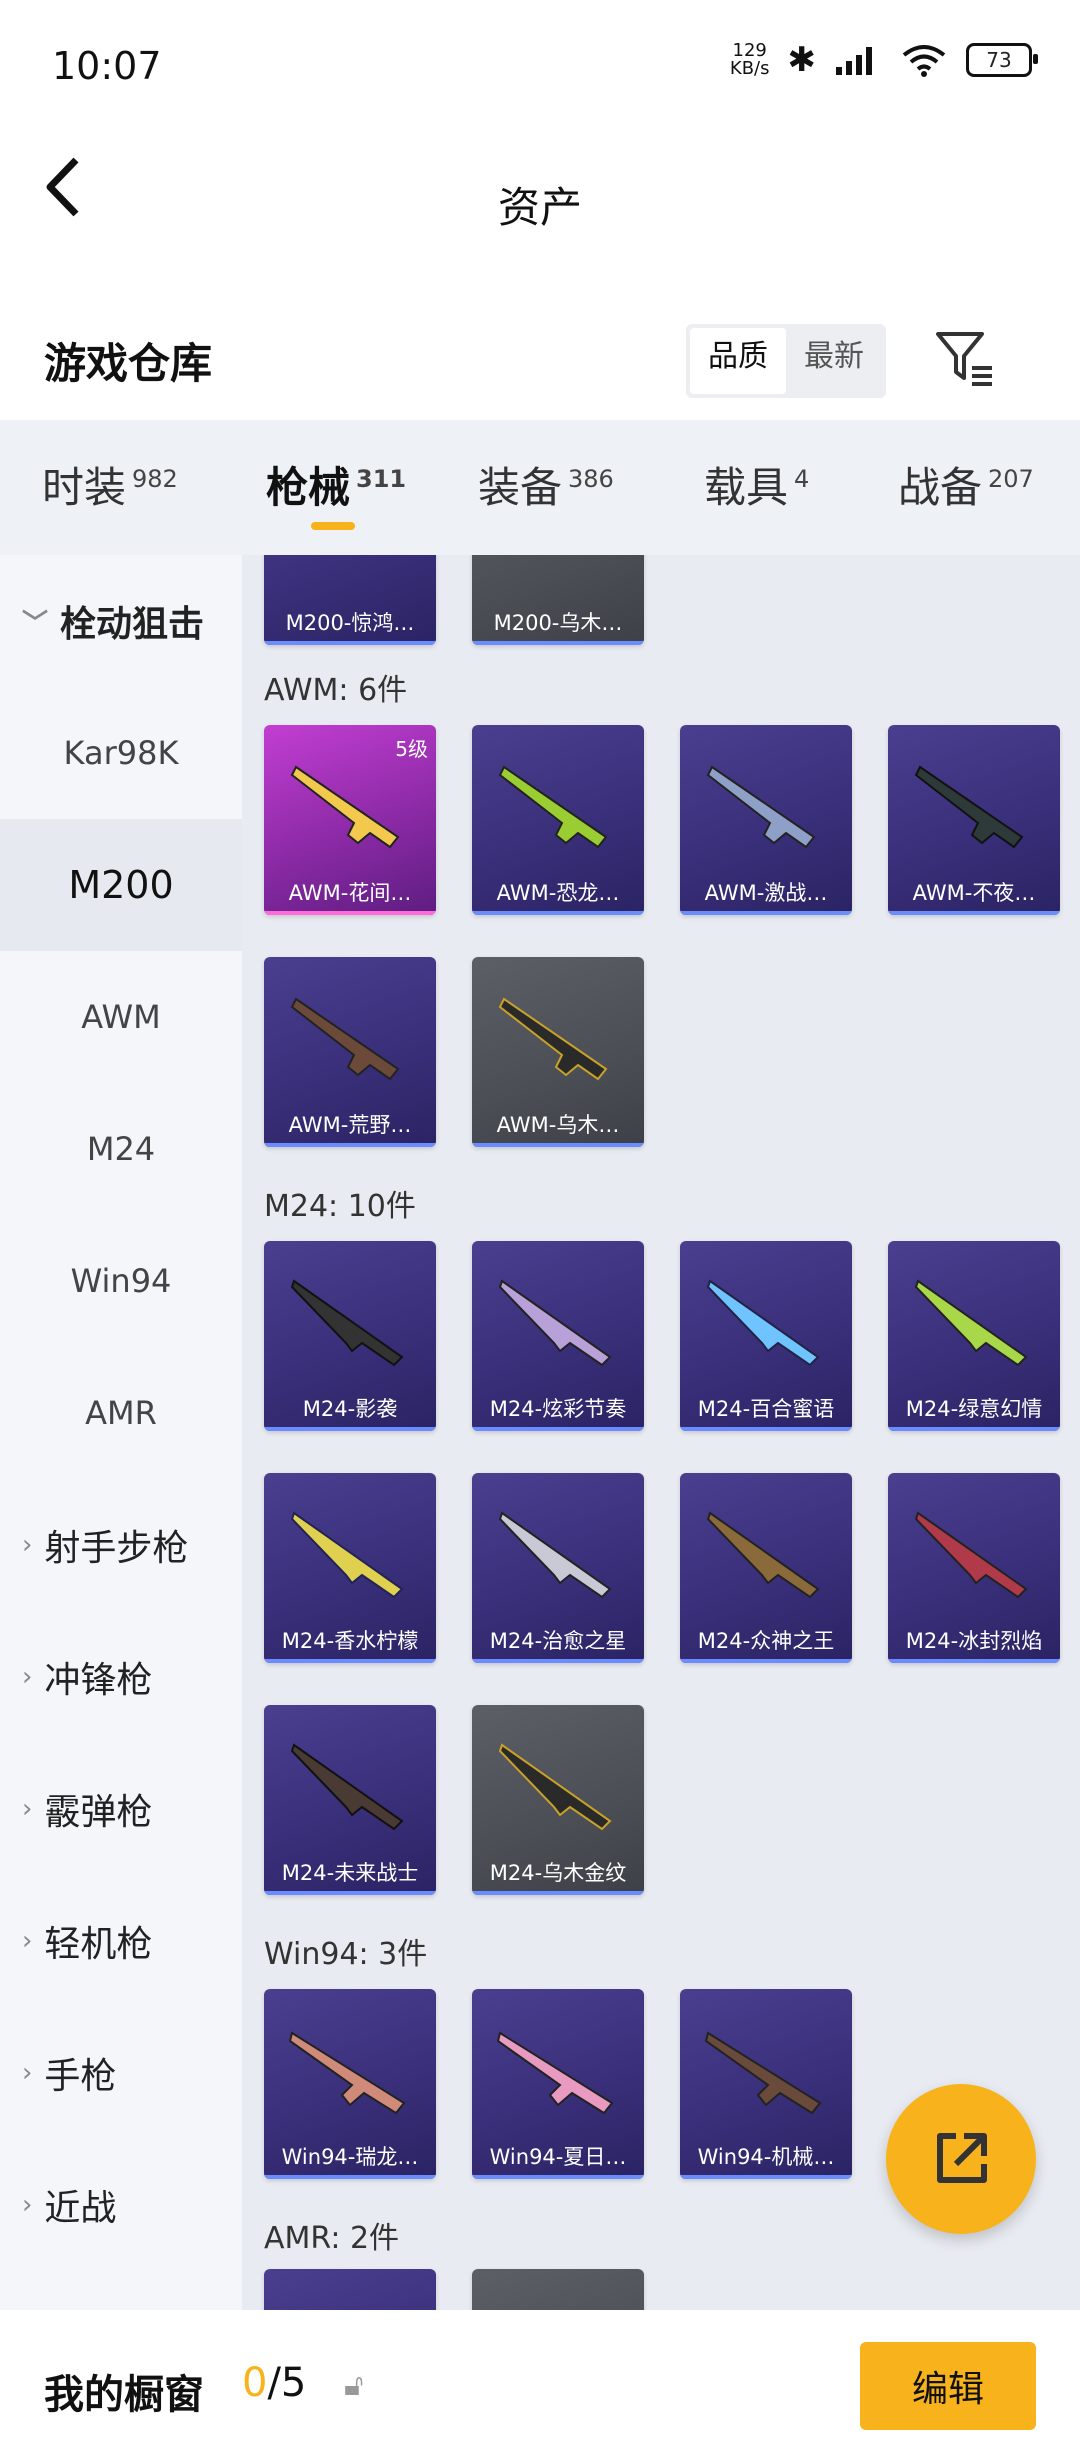  Describe the element at coordinates (948, 2386) in the screenshot. I see `edit-button: 编辑` at that location.